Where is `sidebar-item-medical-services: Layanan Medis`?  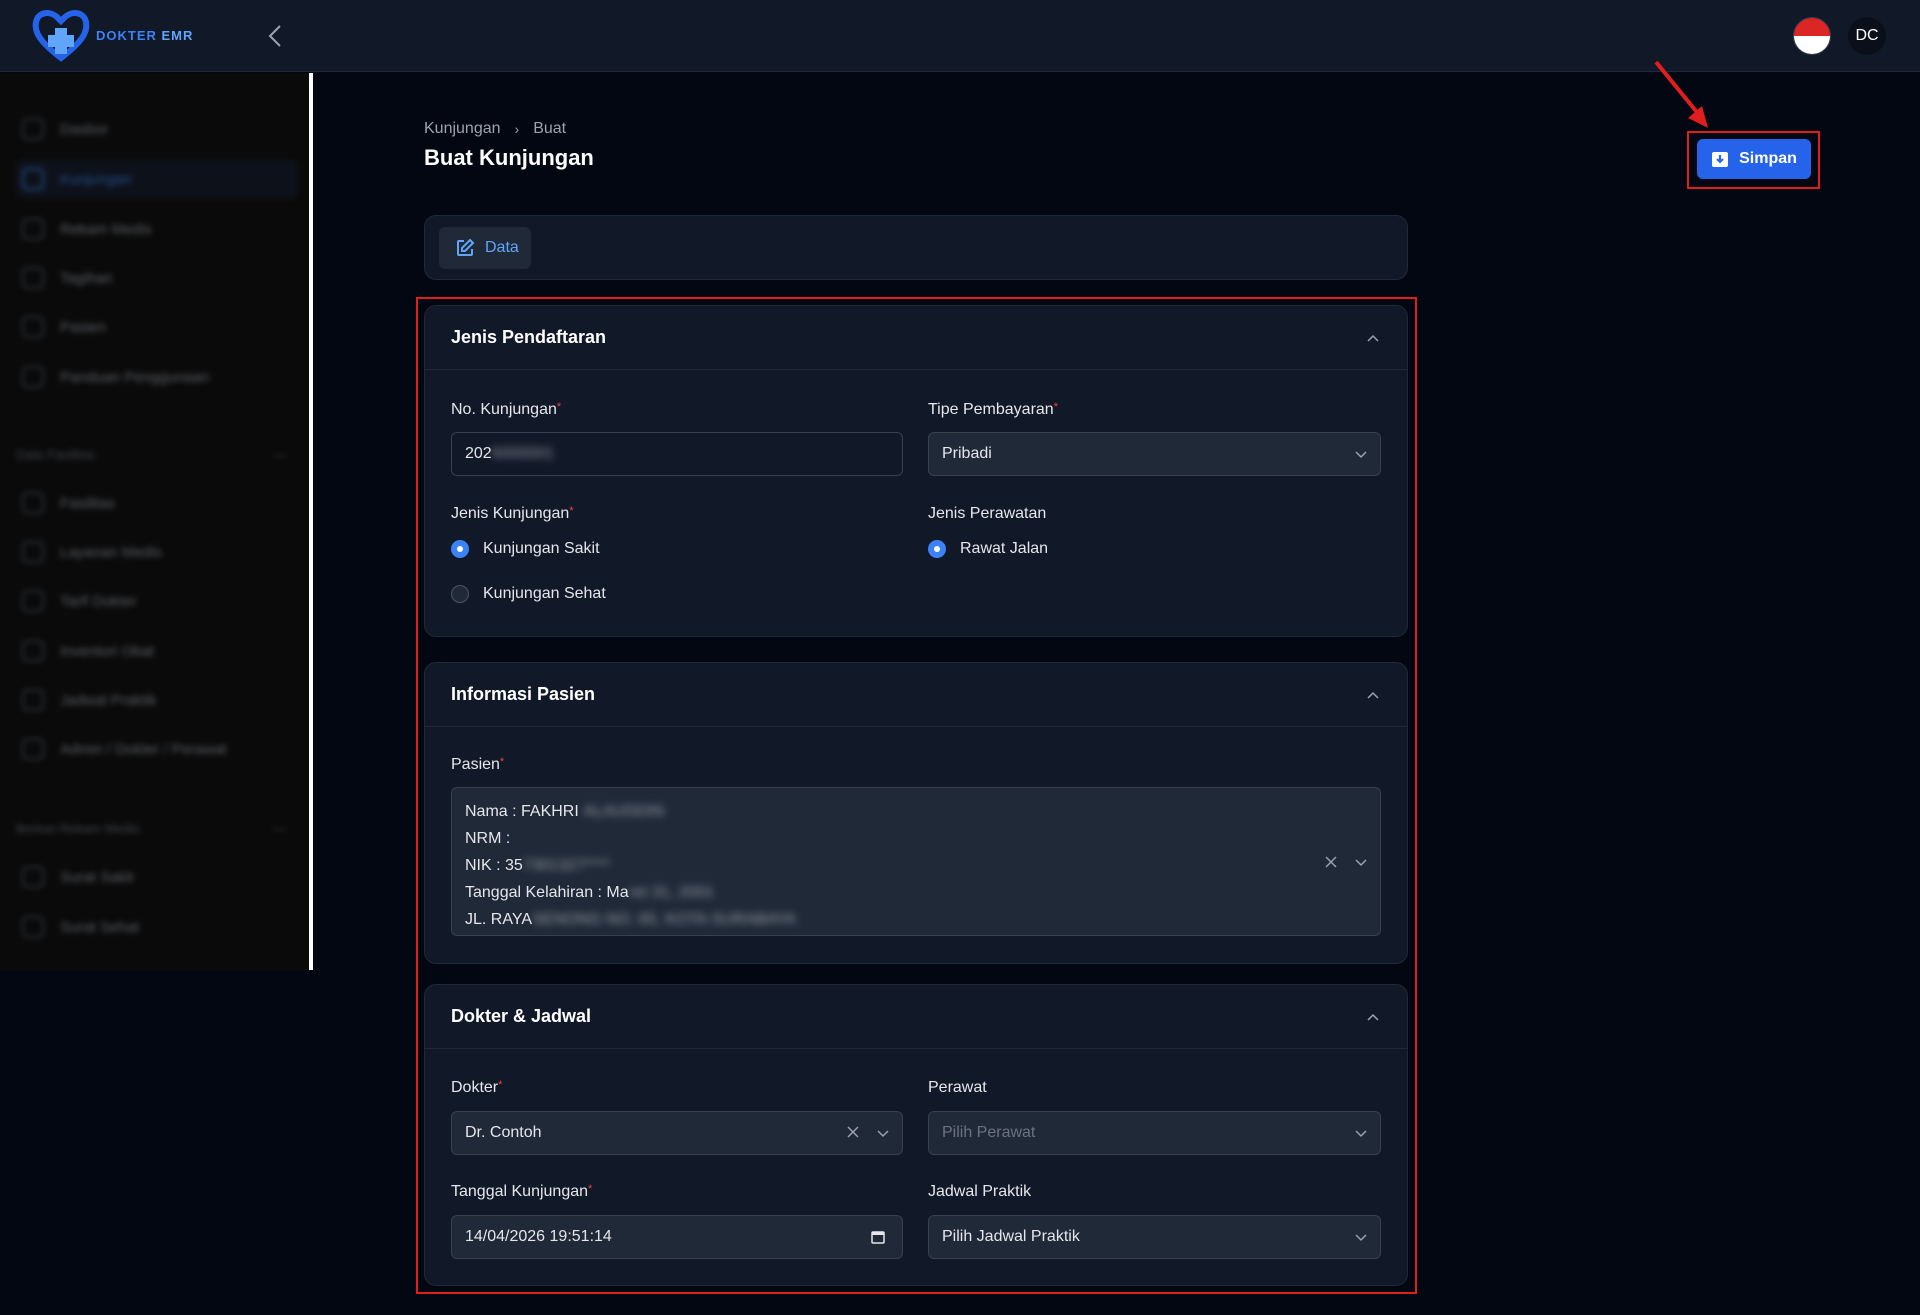
sidebar-item-medical-services: Layanan Medis is located at coordinates (157, 552).